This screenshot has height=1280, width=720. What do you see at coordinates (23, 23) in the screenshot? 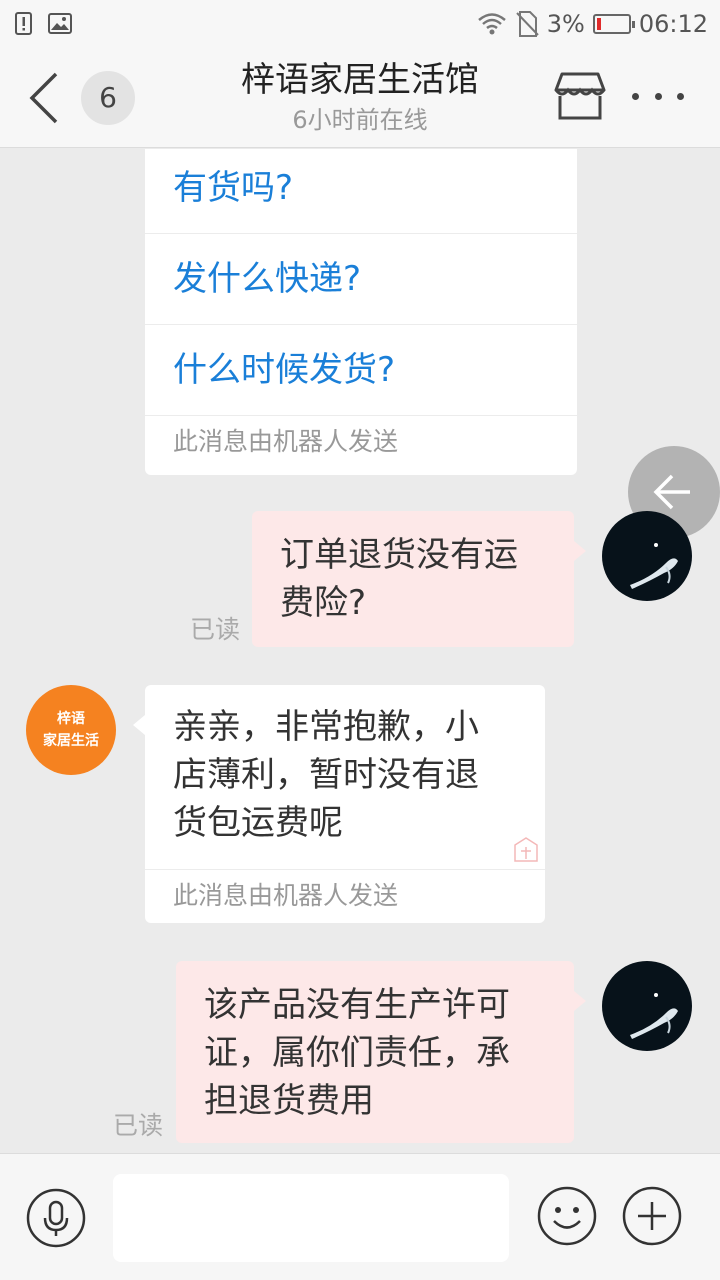
I see `alert-icon` at bounding box center [23, 23].